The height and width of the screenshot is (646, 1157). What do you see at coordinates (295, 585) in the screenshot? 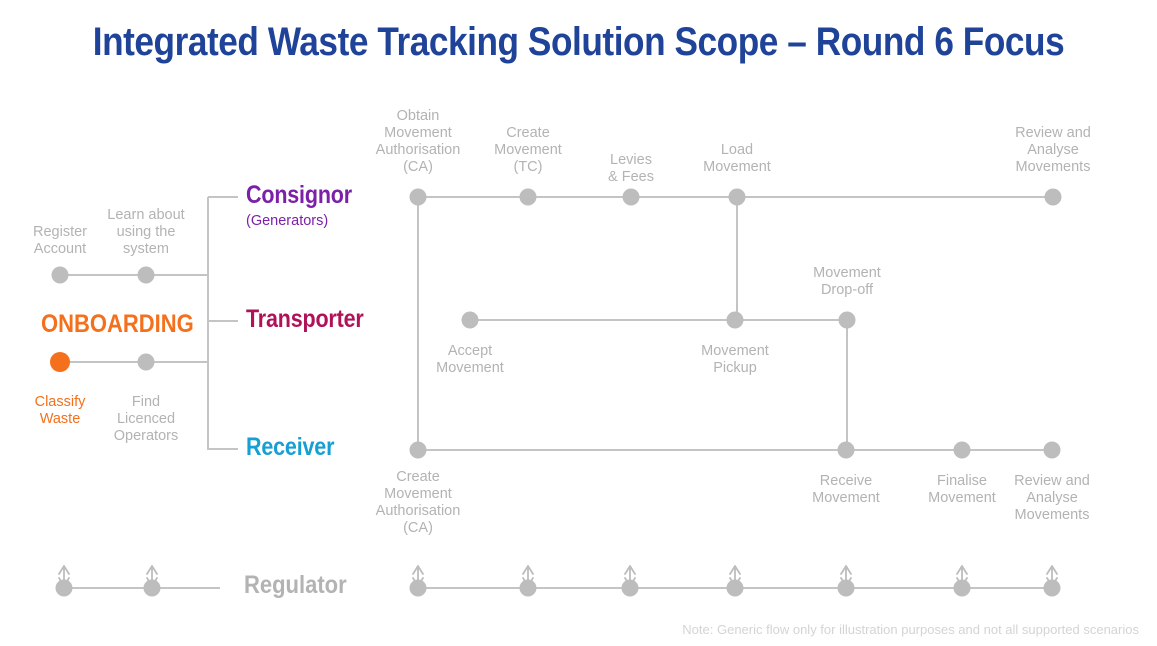
I see `regulator-heading: Regulator` at bounding box center [295, 585].